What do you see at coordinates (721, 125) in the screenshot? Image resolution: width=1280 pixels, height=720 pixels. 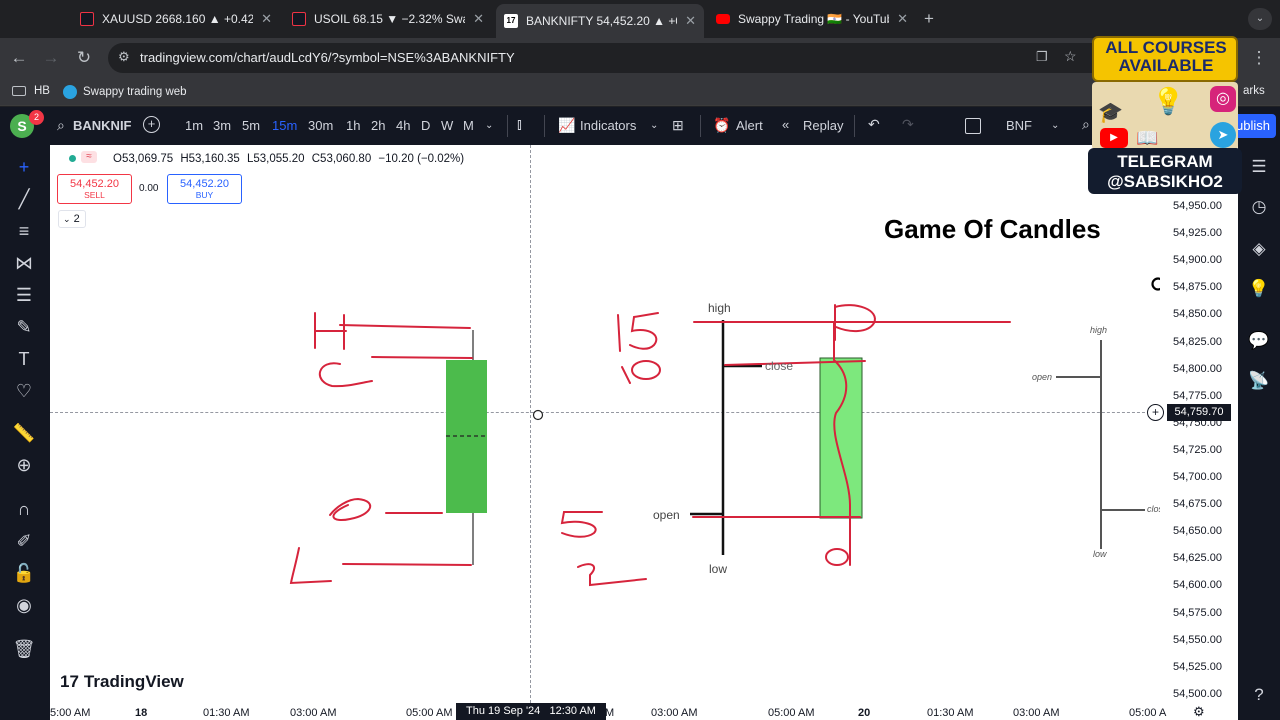 I see `alert-clock-icon: ⏰` at bounding box center [721, 125].